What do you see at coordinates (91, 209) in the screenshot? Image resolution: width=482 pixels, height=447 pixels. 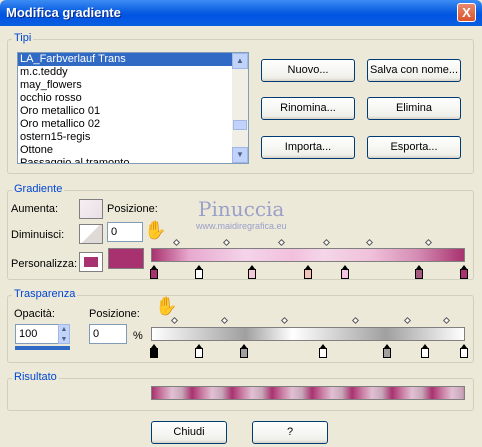 I see `aumenta-swatch` at bounding box center [91, 209].